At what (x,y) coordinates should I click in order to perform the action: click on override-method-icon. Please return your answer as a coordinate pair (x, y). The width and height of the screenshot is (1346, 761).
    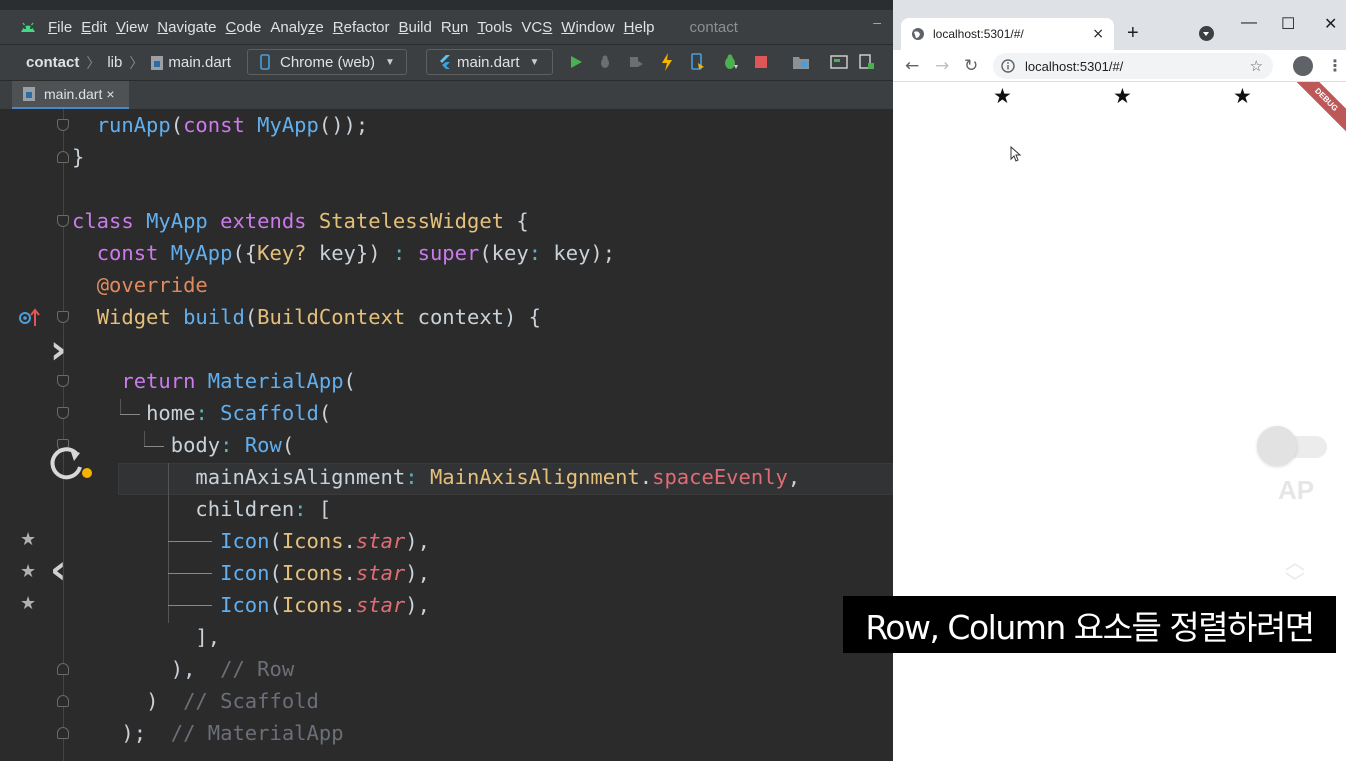
    Looking at the image, I should click on (29, 318).